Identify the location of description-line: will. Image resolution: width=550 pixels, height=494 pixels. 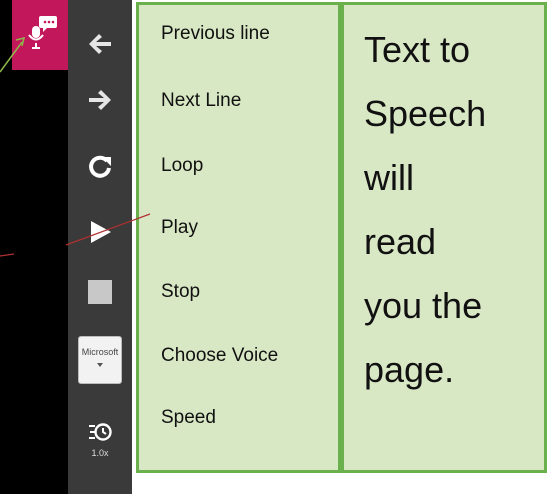
(389, 177).